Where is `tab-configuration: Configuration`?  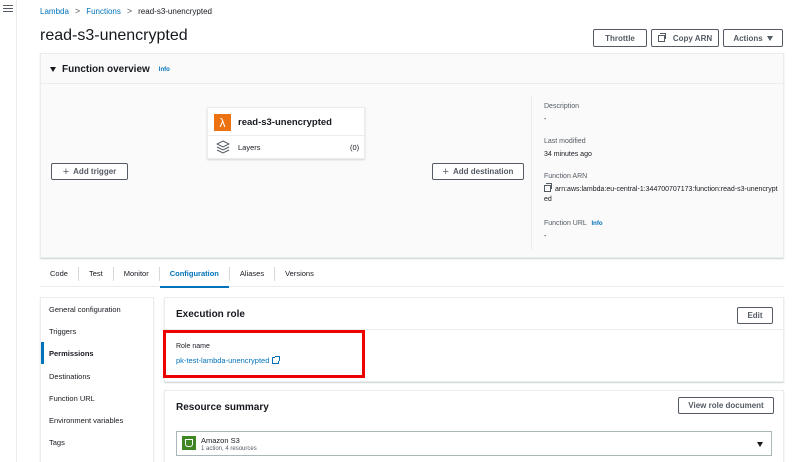
tab-configuration: Configuration is located at coordinates (194, 277).